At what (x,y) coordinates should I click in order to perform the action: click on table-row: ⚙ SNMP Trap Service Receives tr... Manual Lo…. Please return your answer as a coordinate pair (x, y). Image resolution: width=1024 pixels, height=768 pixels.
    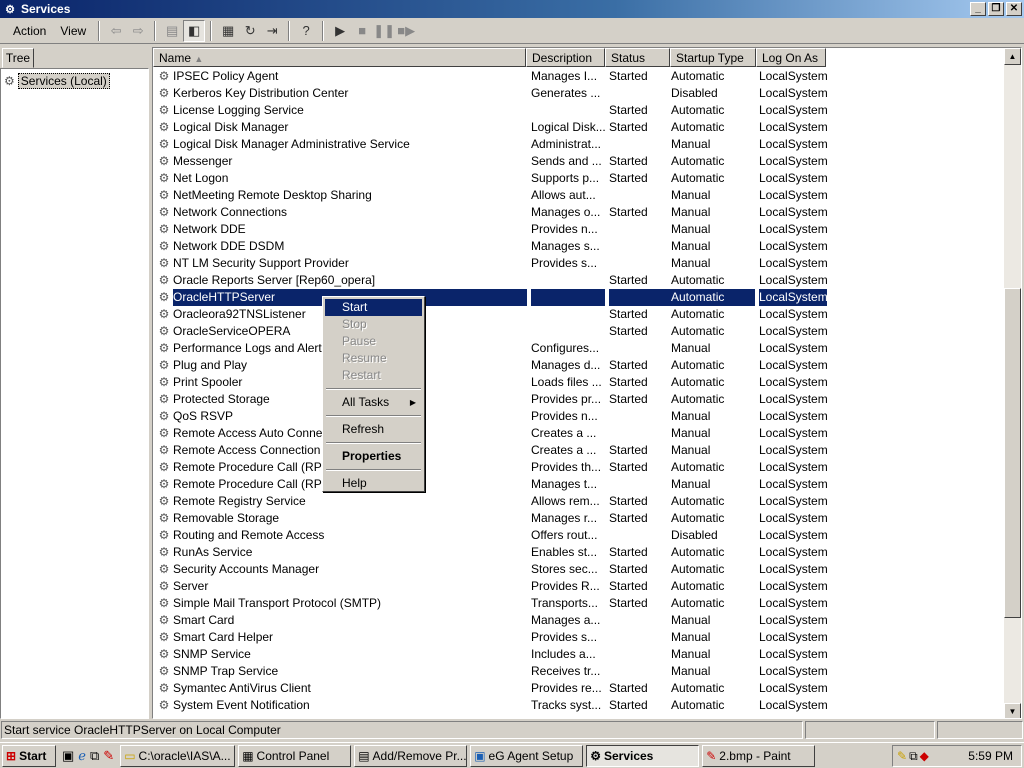
    Looking at the image, I should click on (579, 671).